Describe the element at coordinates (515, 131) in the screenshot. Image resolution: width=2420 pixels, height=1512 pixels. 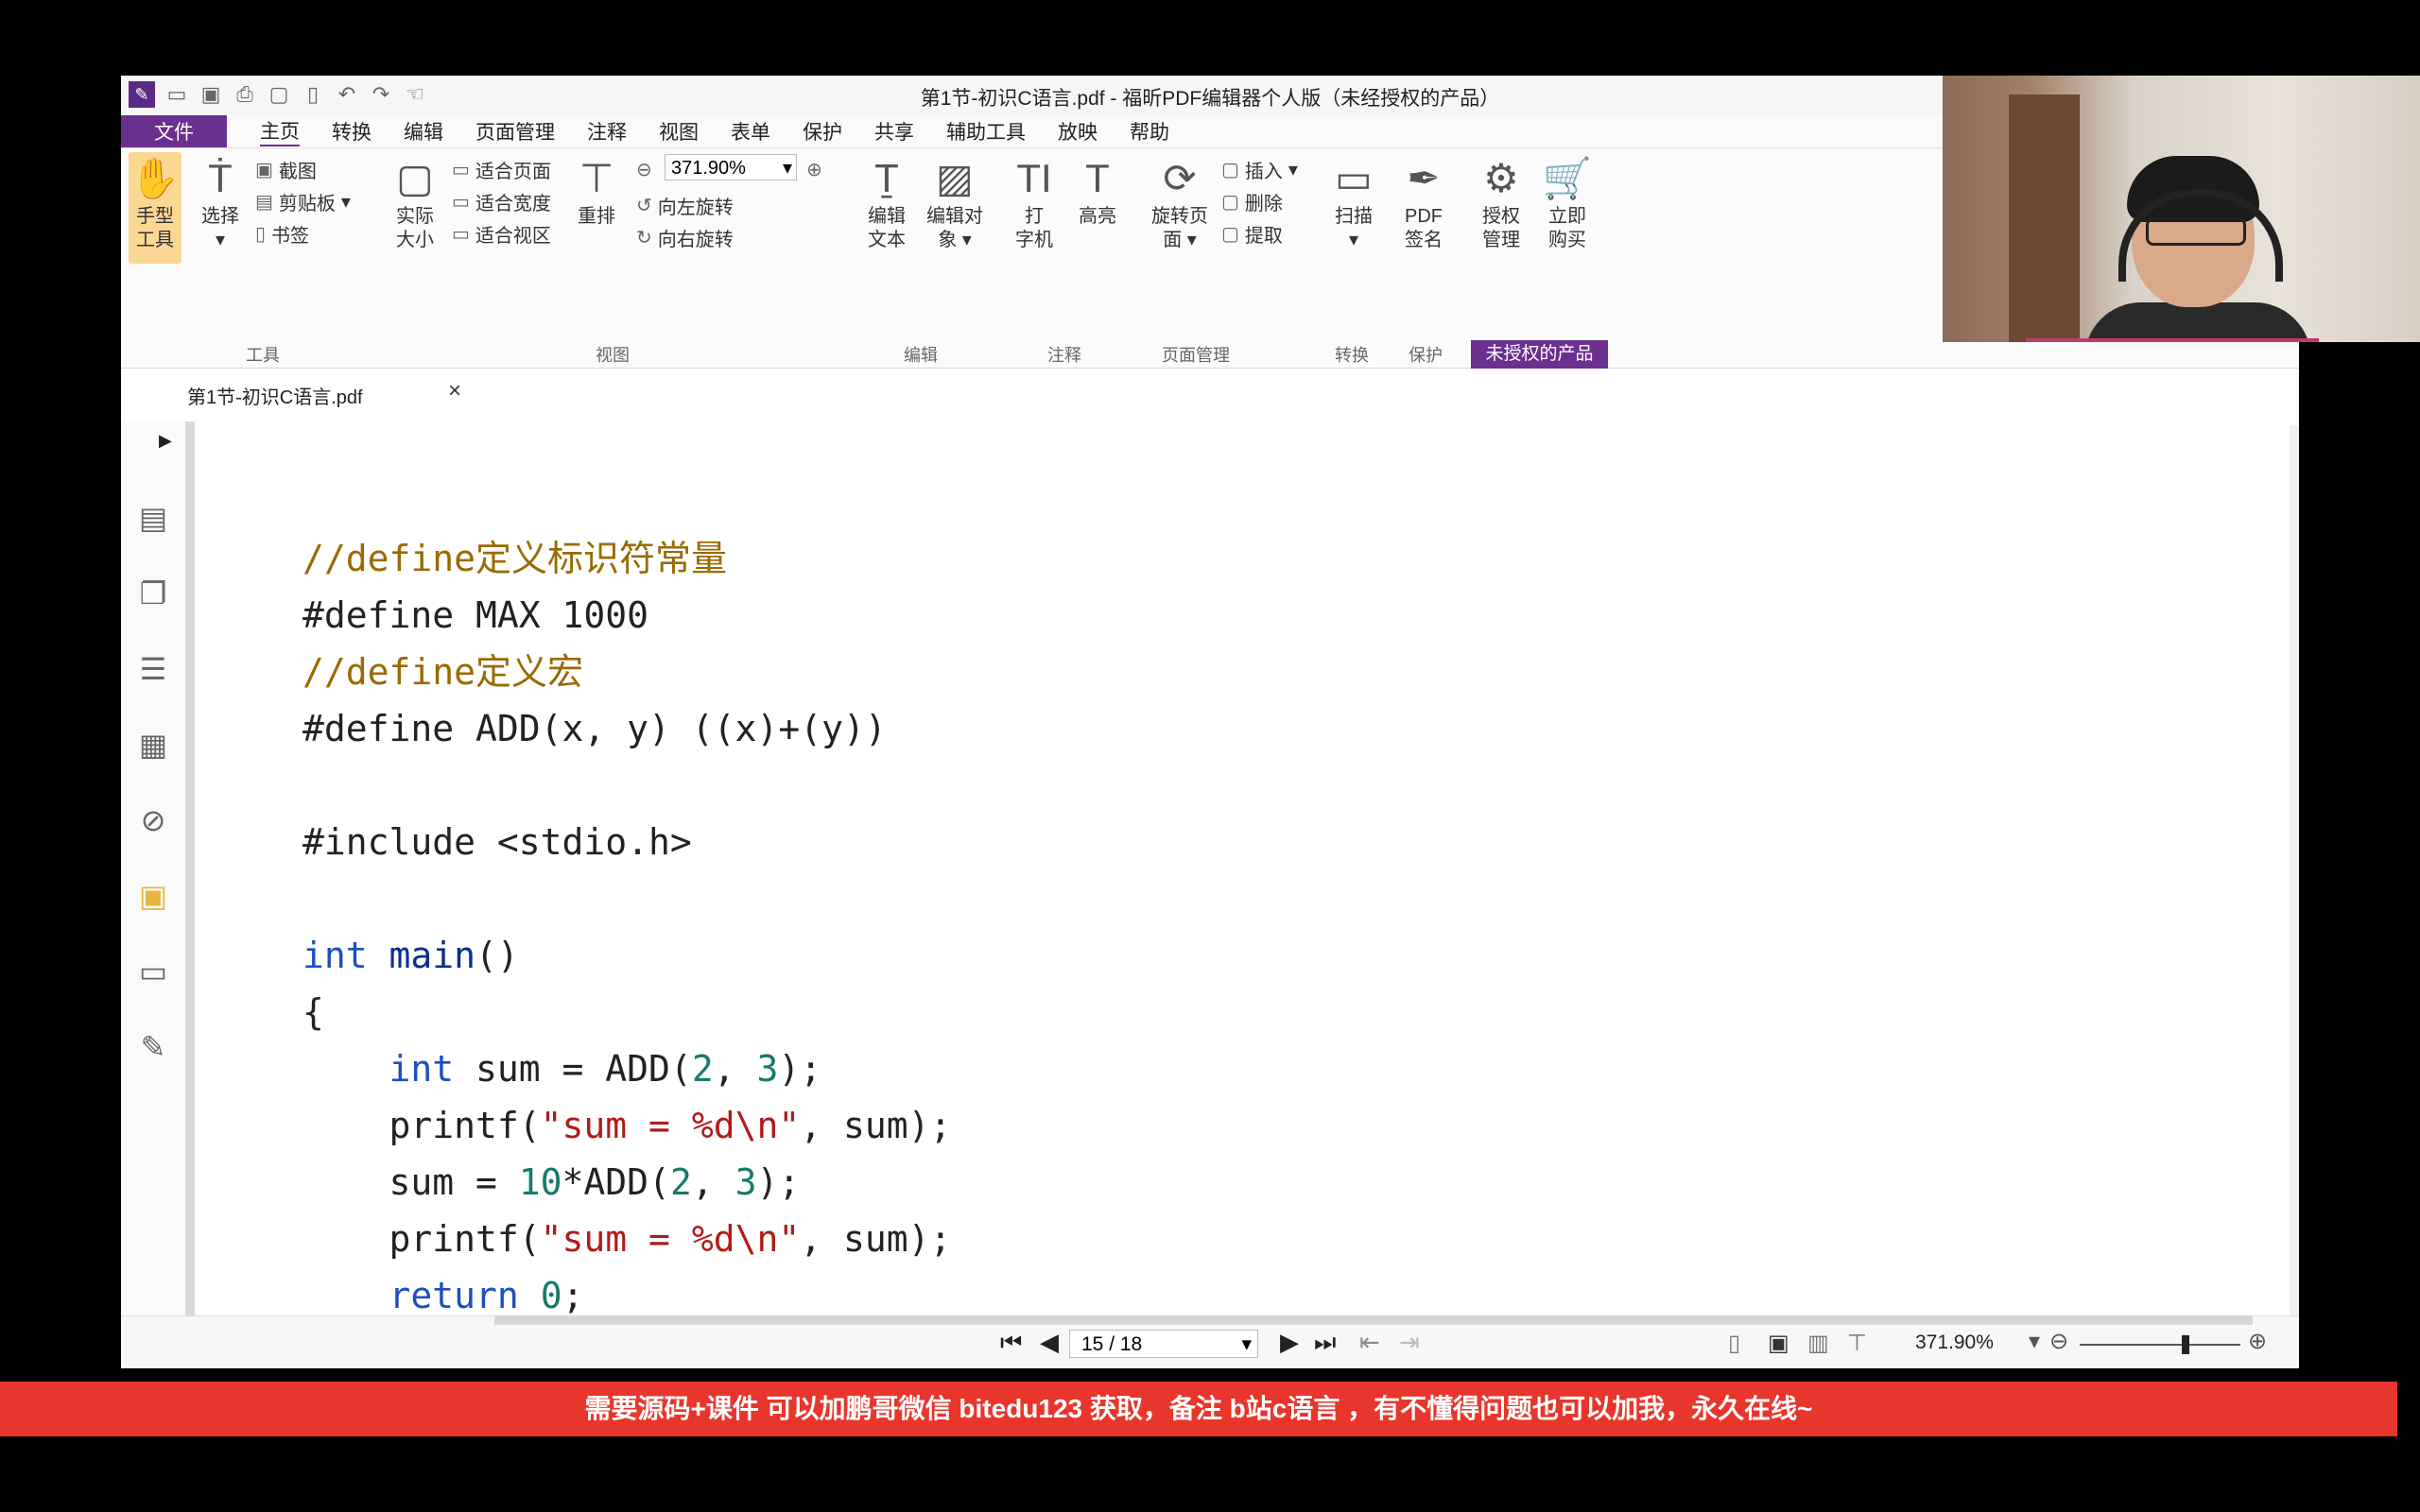
I see `menu-page-management: 页面管理` at that location.